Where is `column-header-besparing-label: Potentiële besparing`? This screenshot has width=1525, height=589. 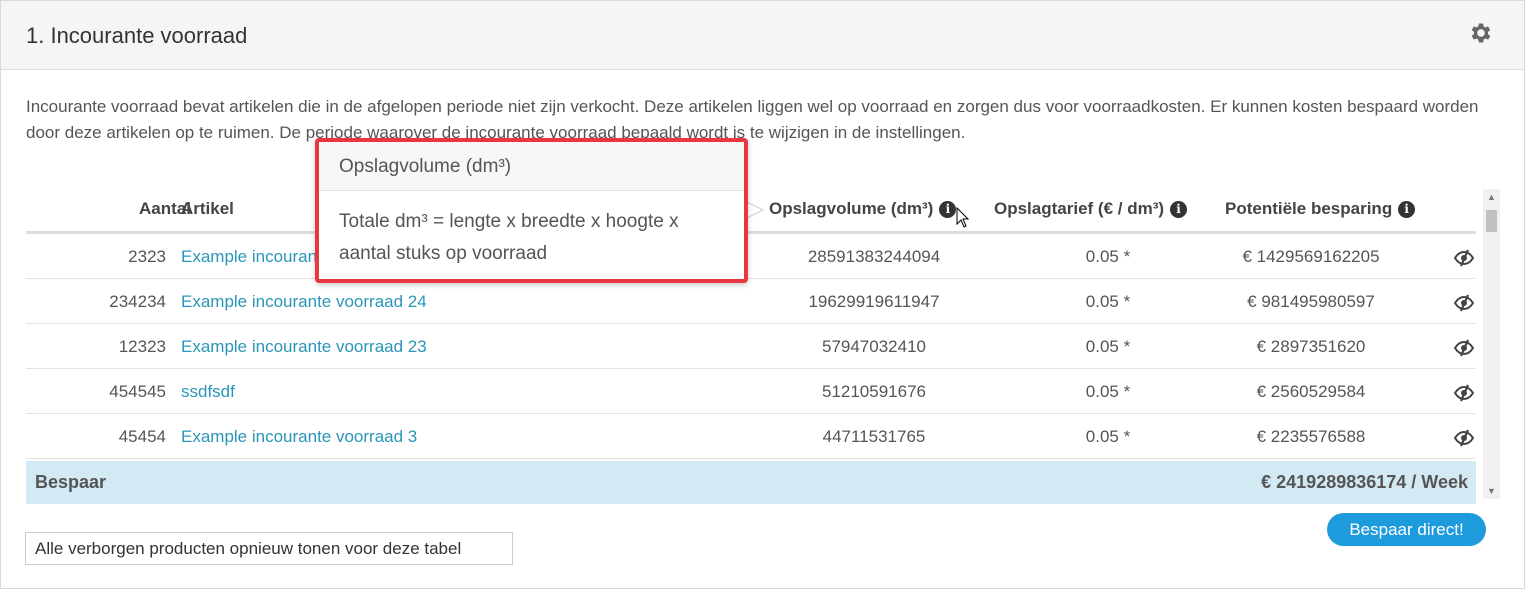
column-header-besparing-label: Potentiële besparing is located at coordinates (1309, 208).